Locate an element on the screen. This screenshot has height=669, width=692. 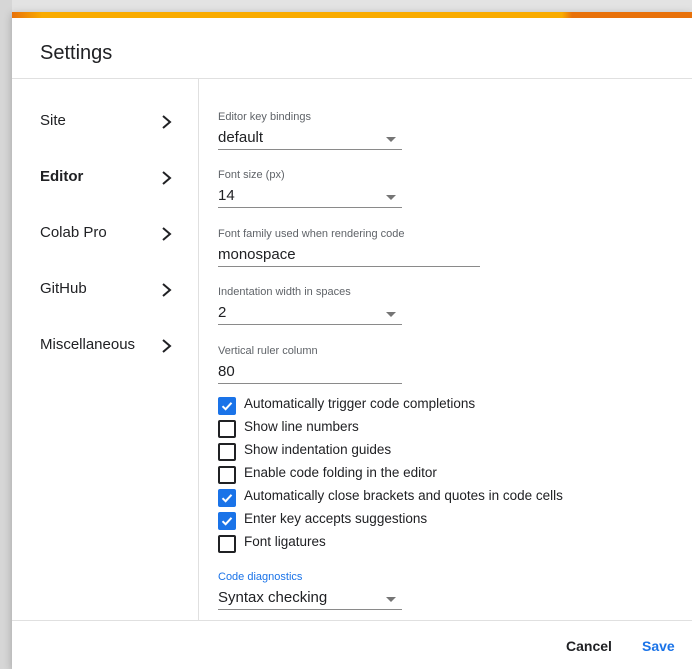
cancel-button: Cancel is located at coordinates (589, 646).